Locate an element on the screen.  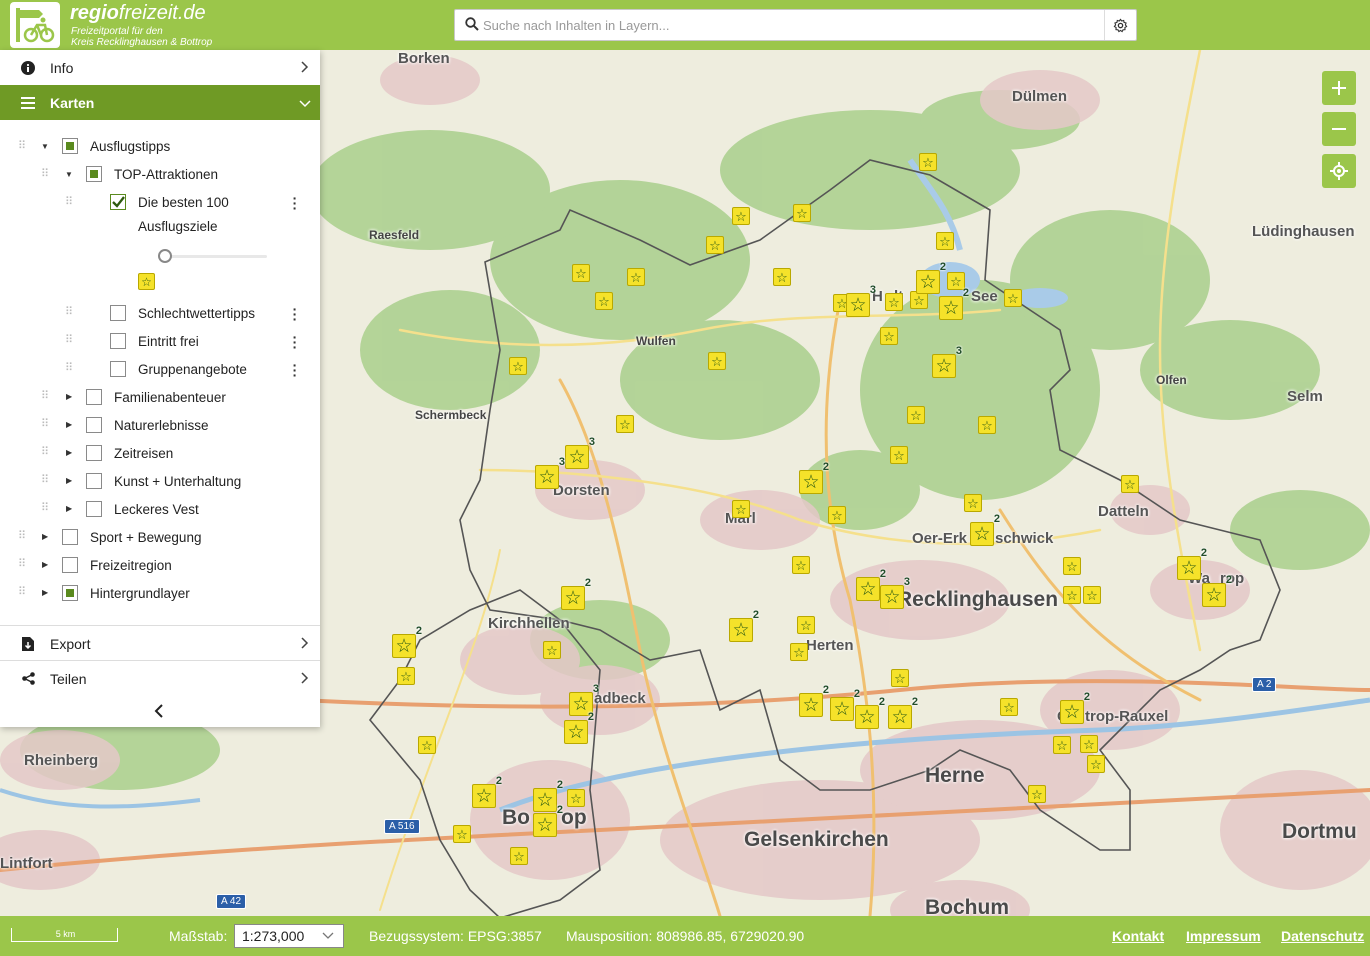
layer-label-top-attraktionen: TOP-Attraktionen is located at coordinates (166, 174).